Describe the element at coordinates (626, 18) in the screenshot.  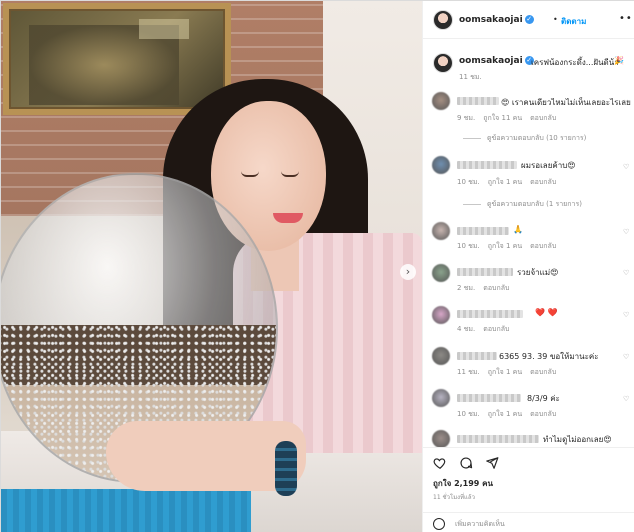
I see `more-options-icon: •••` at that location.